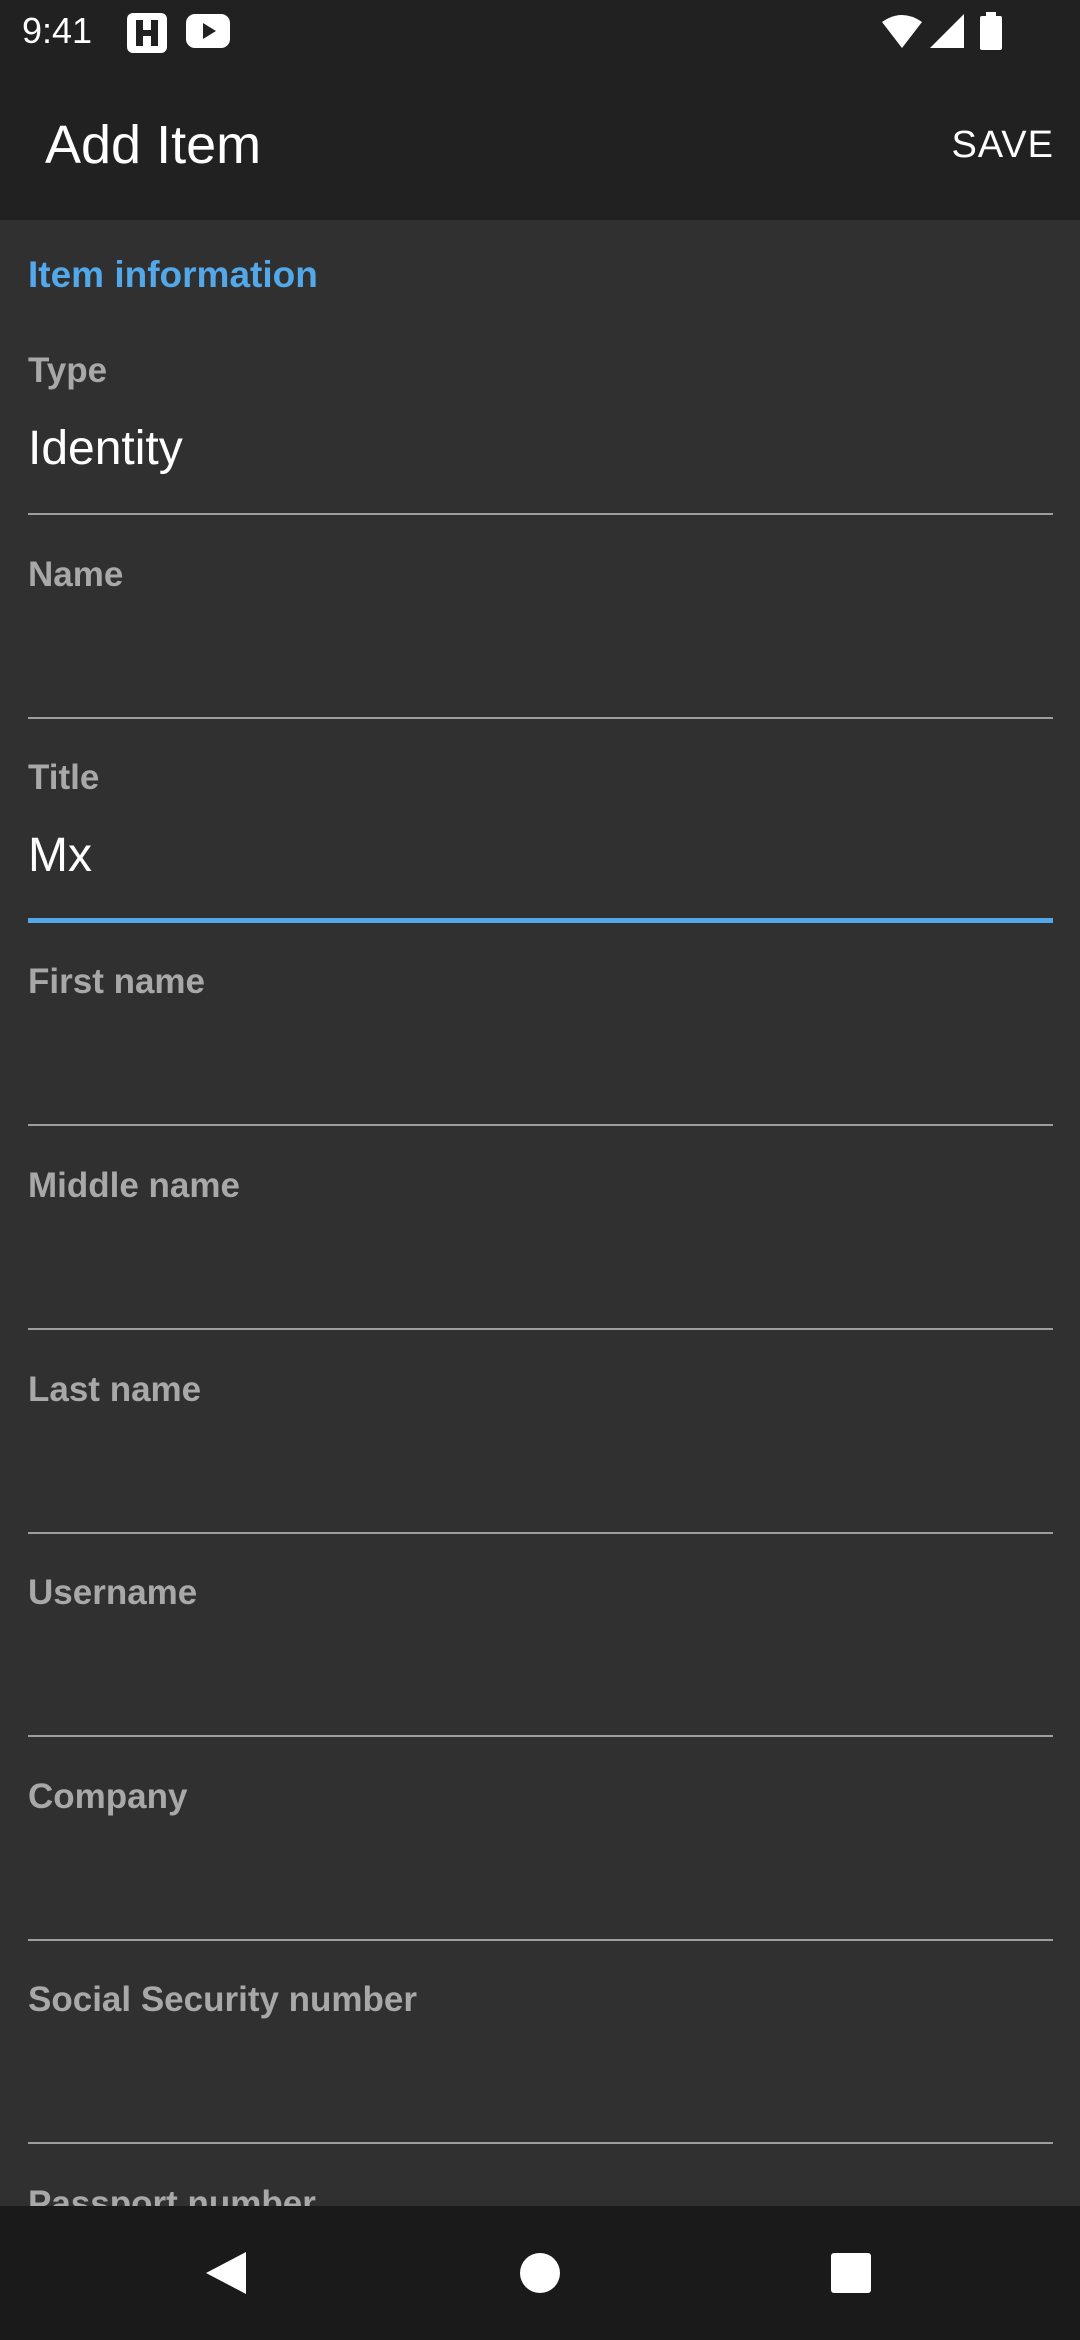 The image size is (1080, 2340). What do you see at coordinates (540, 2068) in the screenshot?
I see `ssn-field: Social Security number` at bounding box center [540, 2068].